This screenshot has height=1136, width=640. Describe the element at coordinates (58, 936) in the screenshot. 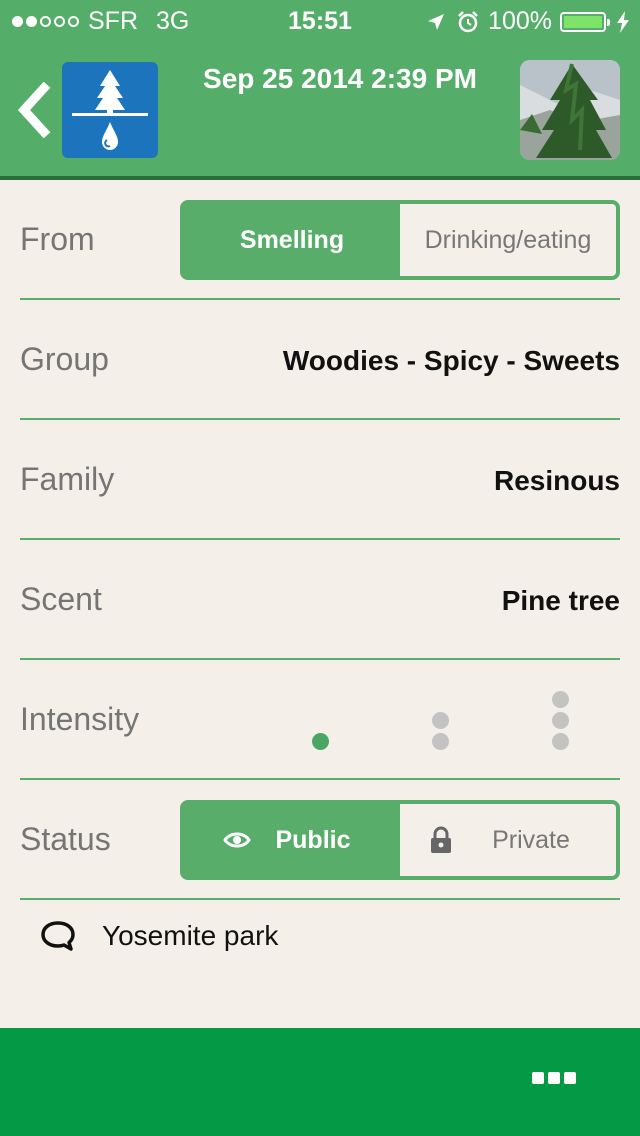

I see `speech-bubble-icon` at that location.